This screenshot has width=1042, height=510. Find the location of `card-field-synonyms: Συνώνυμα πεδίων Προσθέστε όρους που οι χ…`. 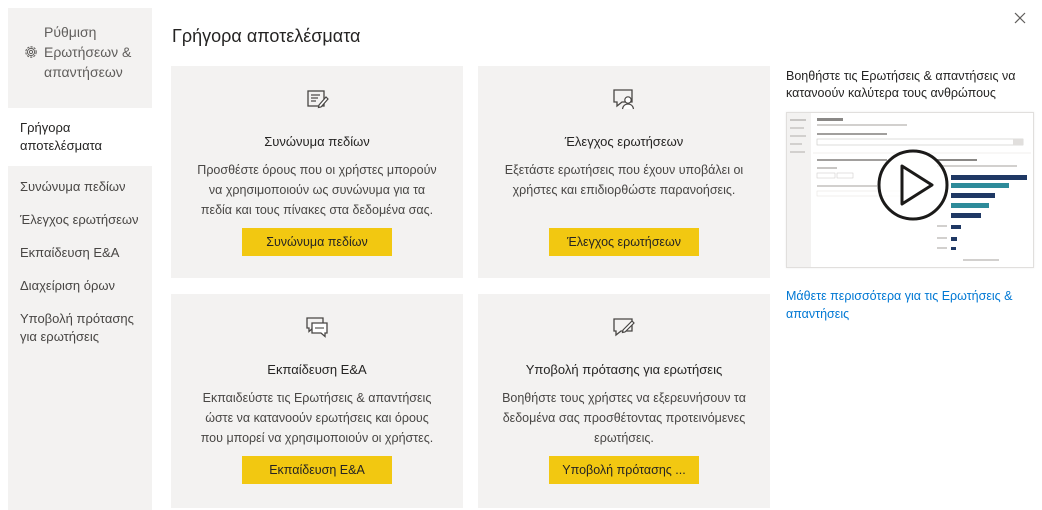

card-field-synonyms: Συνώνυμα πεδίων Προσθέστε όρους που οι χ… is located at coordinates (317, 172).